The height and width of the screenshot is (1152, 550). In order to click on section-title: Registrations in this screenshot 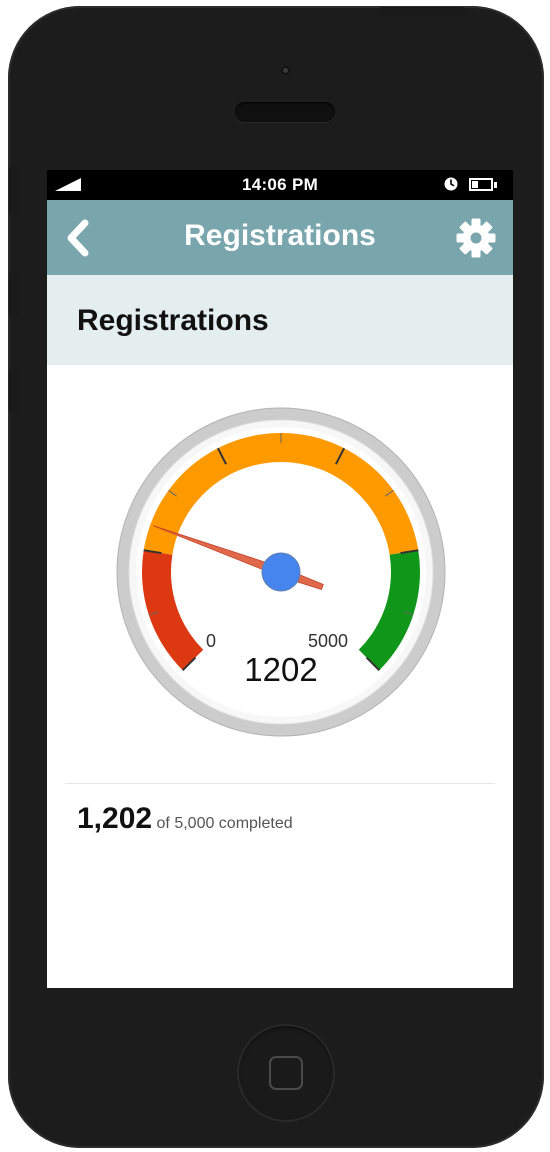, I will do `click(173, 320)`.